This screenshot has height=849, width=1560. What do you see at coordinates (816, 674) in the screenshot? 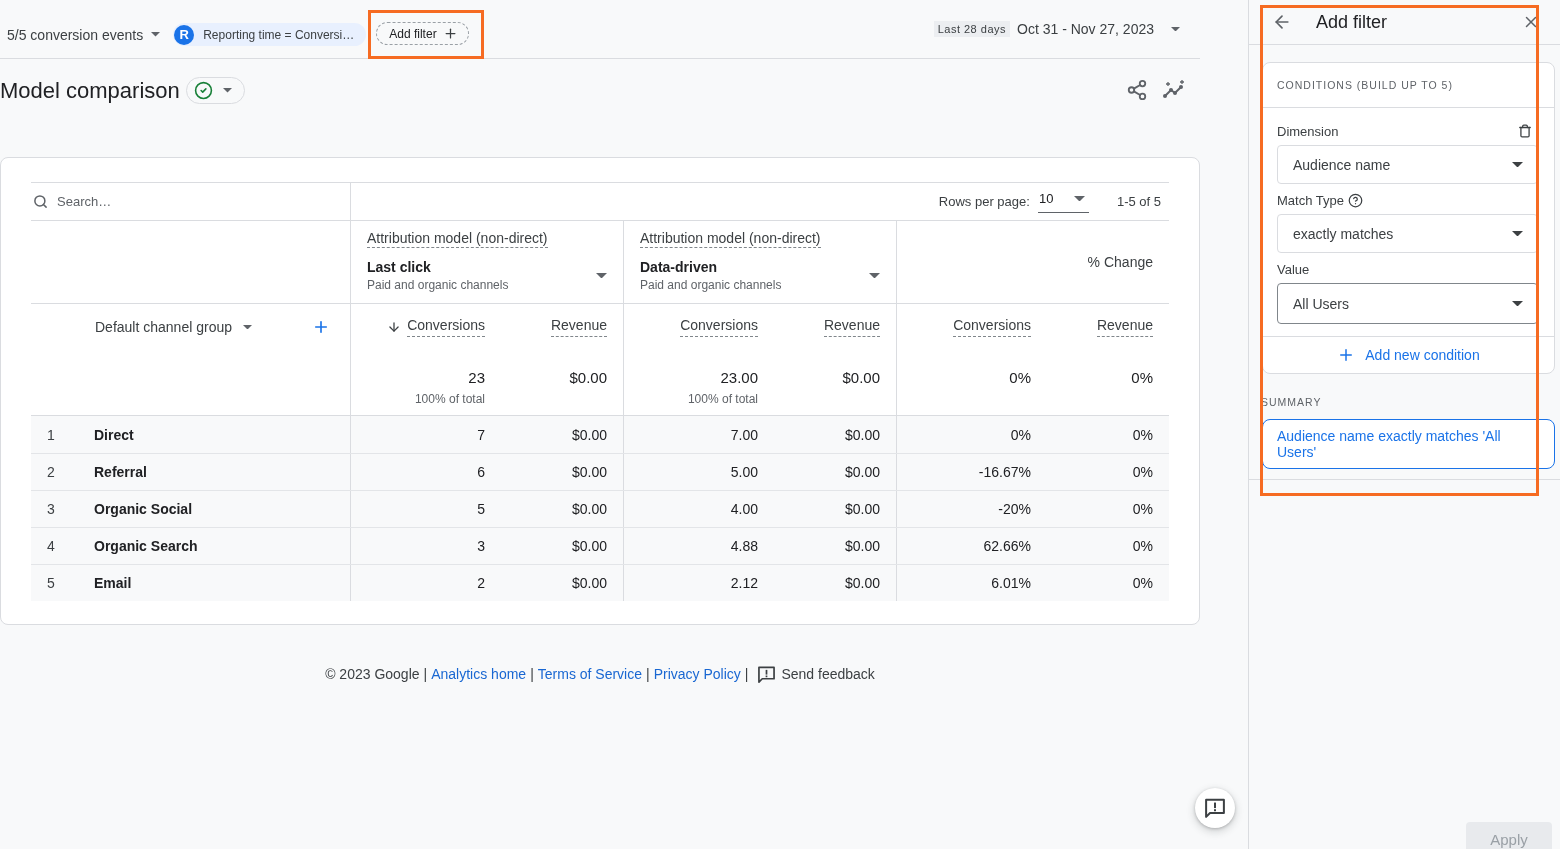
I see `send-feedback-link: Send feedback` at bounding box center [816, 674].